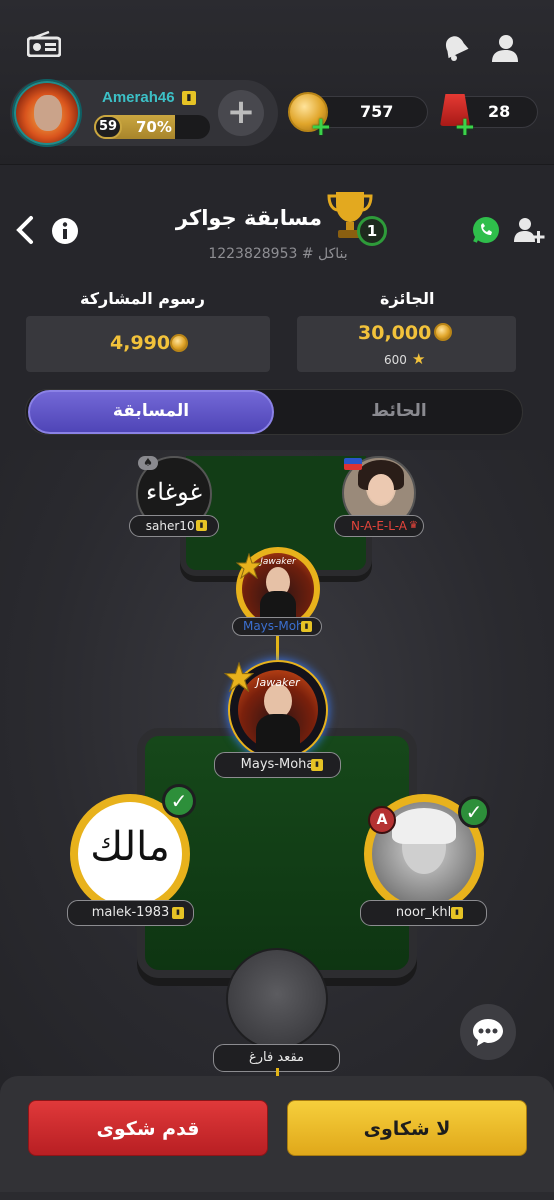 This screenshot has width=554, height=1200. I want to click on tab-competition-label: المسابقة, so click(151, 411).